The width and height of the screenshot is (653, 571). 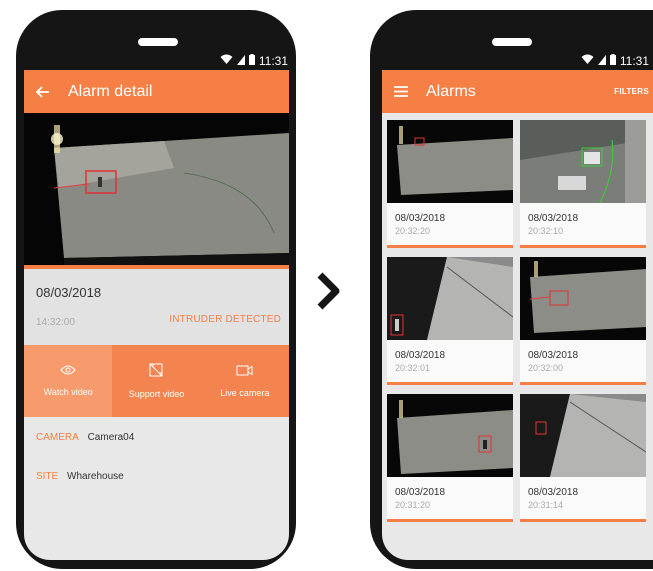 I want to click on alarm-card: 08/03/2018 20:32:01, so click(x=450, y=321).